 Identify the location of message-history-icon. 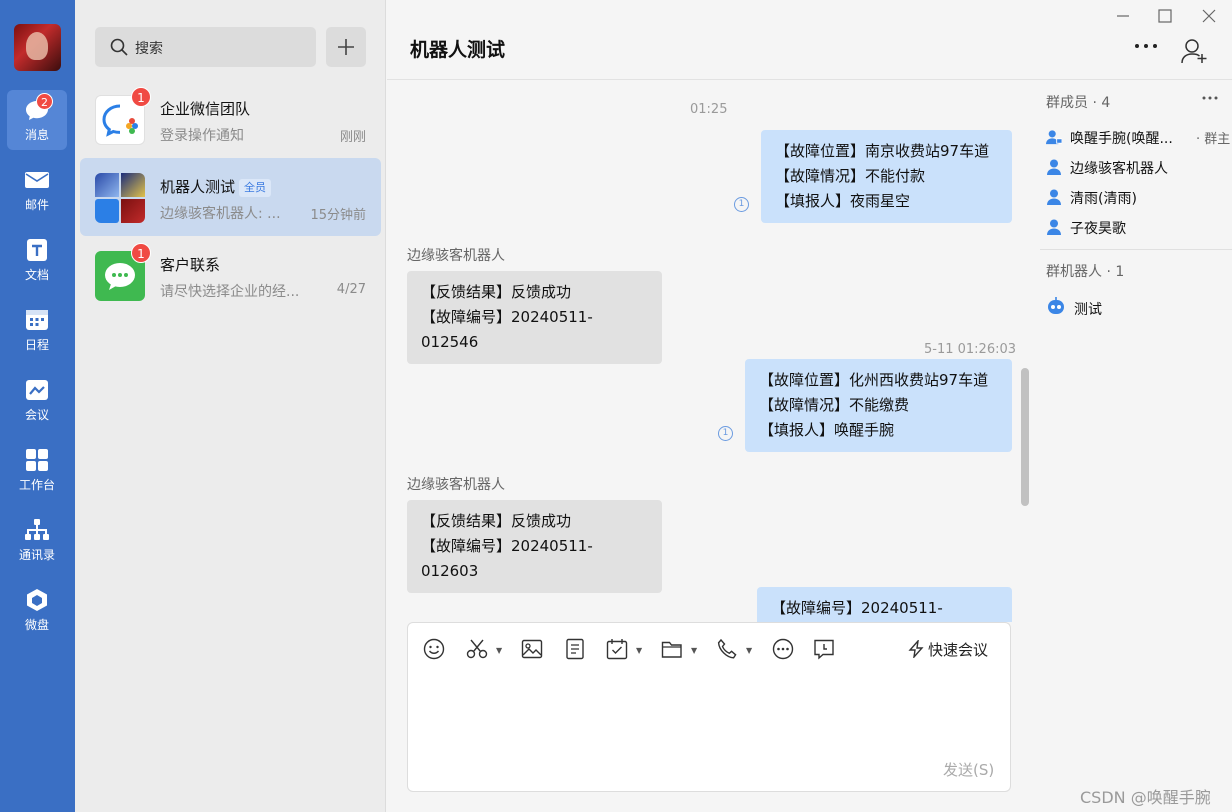
(824, 649).